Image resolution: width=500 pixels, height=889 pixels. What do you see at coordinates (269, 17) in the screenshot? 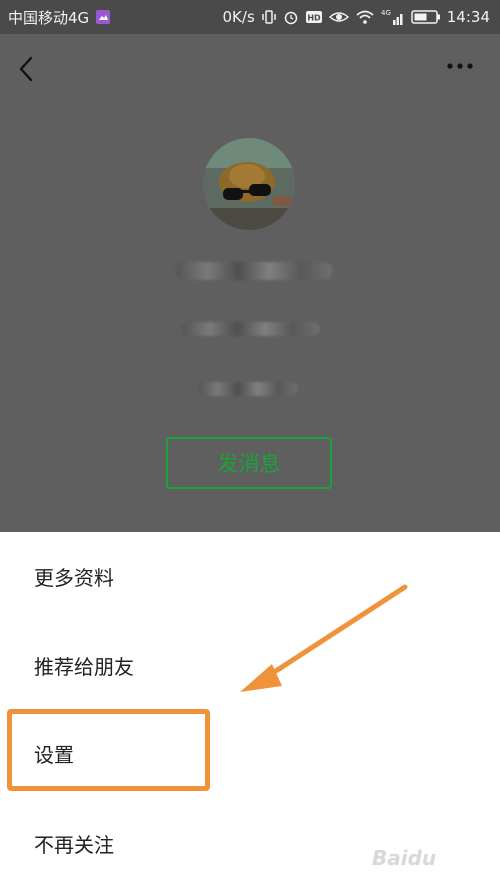
I see `vibrate-icon` at bounding box center [269, 17].